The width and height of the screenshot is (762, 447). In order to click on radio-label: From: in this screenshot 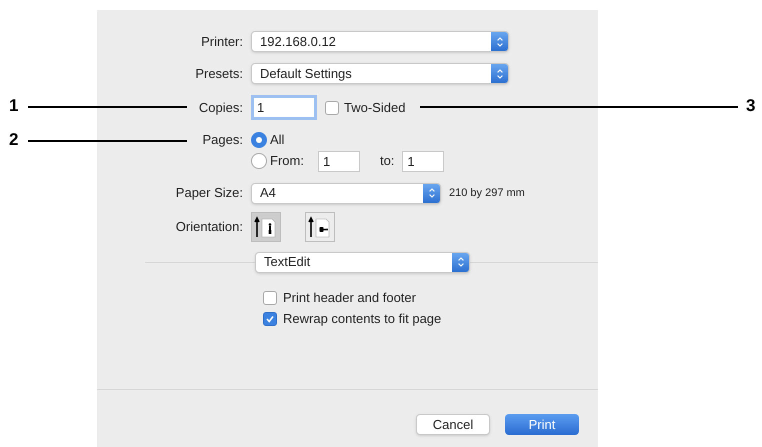, I will do `click(287, 161)`.